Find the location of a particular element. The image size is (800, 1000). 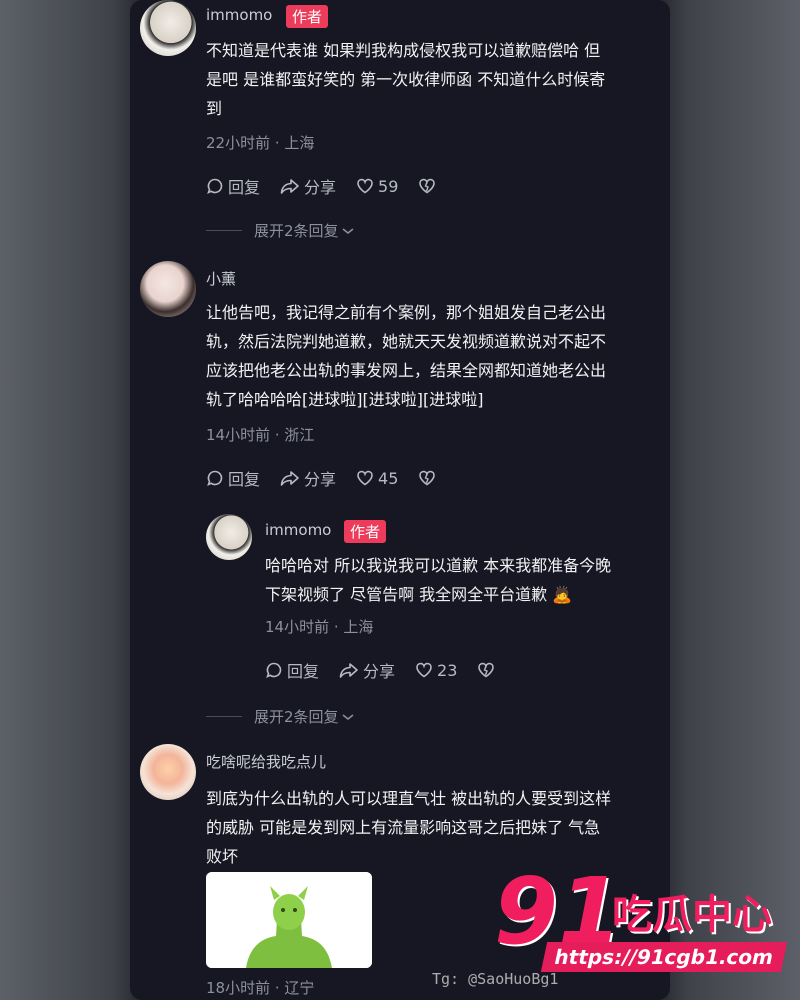

comment-image is located at coordinates (289, 920).